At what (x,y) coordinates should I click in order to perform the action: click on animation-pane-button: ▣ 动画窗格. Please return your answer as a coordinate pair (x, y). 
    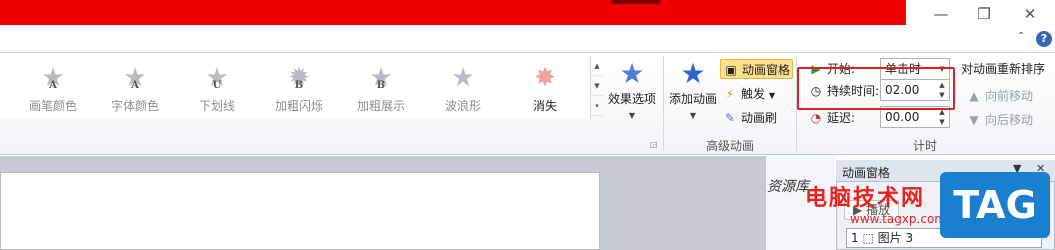
    Looking at the image, I should click on (757, 69).